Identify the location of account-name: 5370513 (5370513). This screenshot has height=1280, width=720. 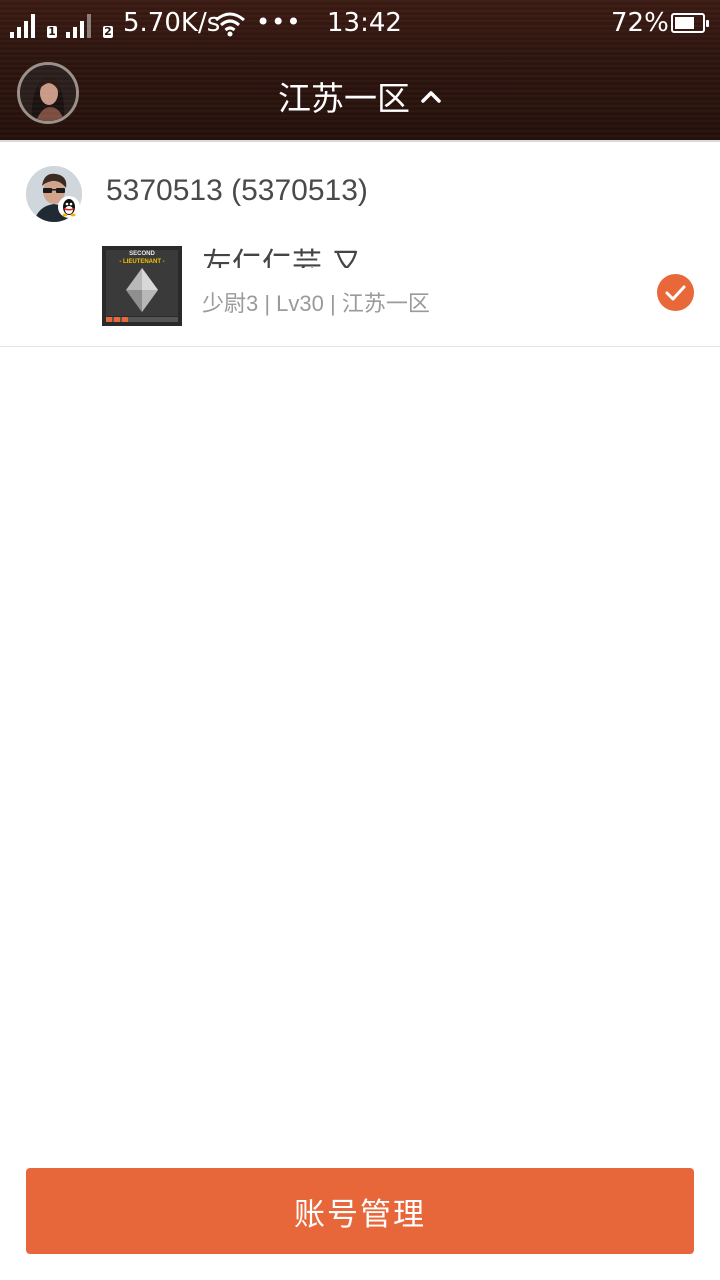
(237, 190).